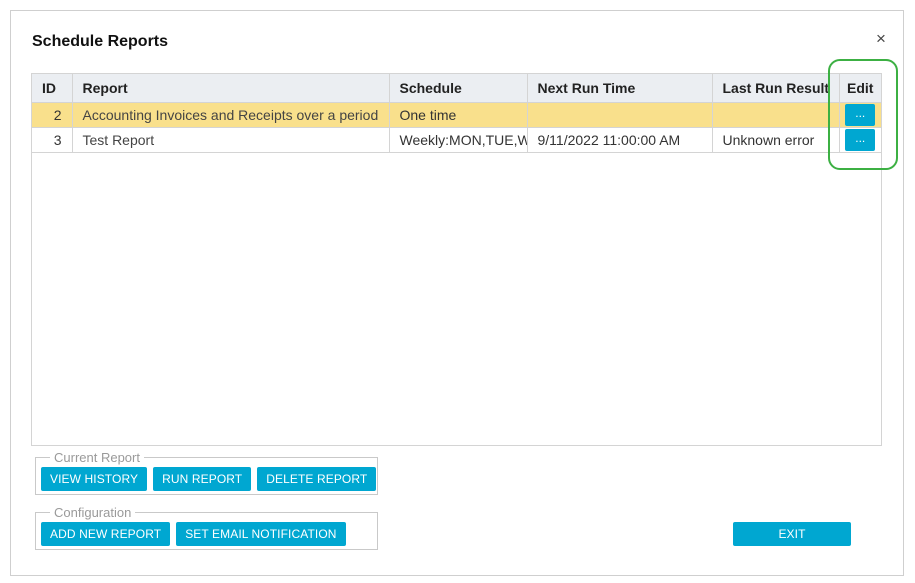  I want to click on cell-report: Test Report, so click(231, 140).